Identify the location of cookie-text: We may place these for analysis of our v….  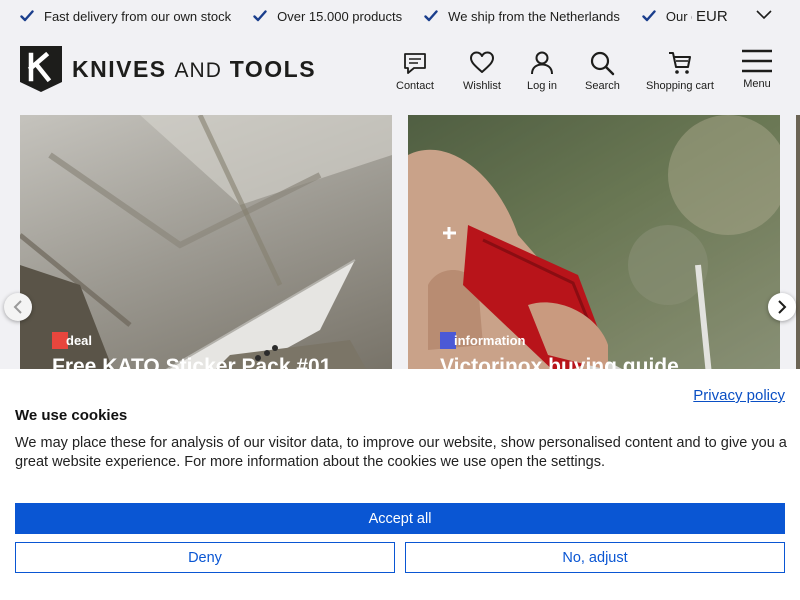
(401, 452).